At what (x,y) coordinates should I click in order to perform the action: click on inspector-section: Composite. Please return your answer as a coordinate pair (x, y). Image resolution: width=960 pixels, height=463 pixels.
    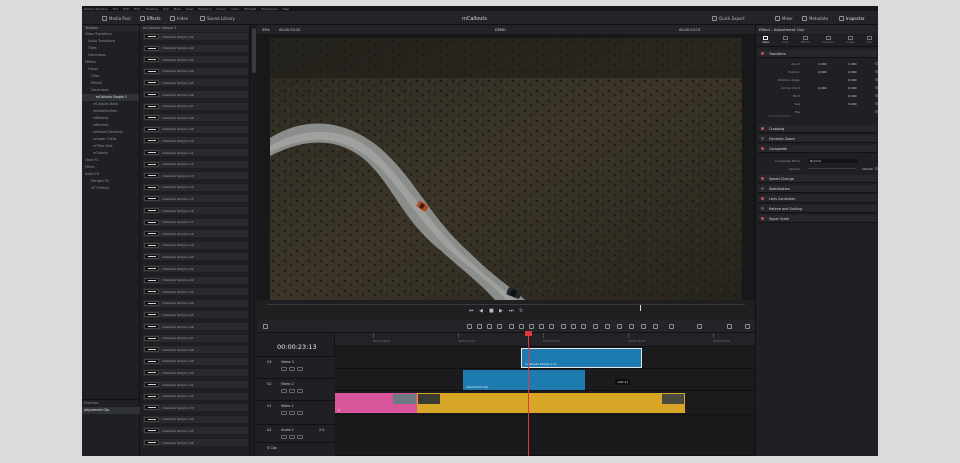
    Looking at the image, I should click on (817, 149).